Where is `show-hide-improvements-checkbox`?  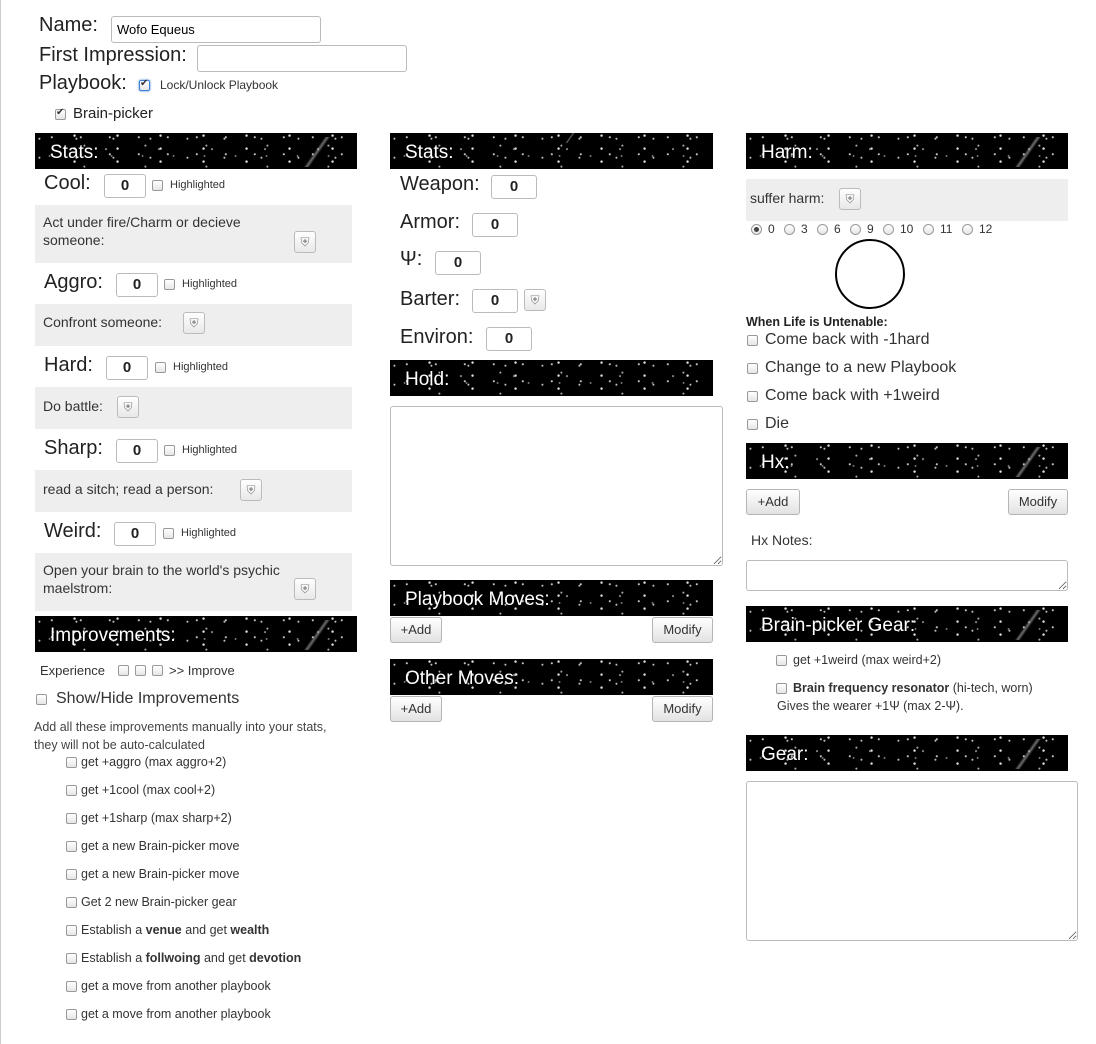
show-hide-improvements-checkbox is located at coordinates (41, 699).